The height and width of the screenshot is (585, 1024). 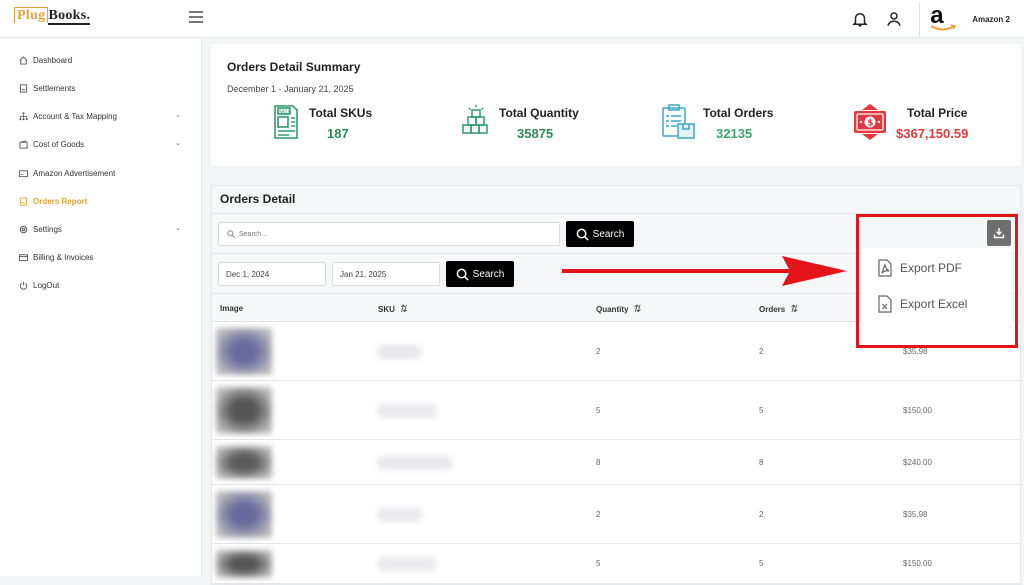 What do you see at coordinates (991, 19) in the screenshot?
I see `account-name: Amazon 2` at bounding box center [991, 19].